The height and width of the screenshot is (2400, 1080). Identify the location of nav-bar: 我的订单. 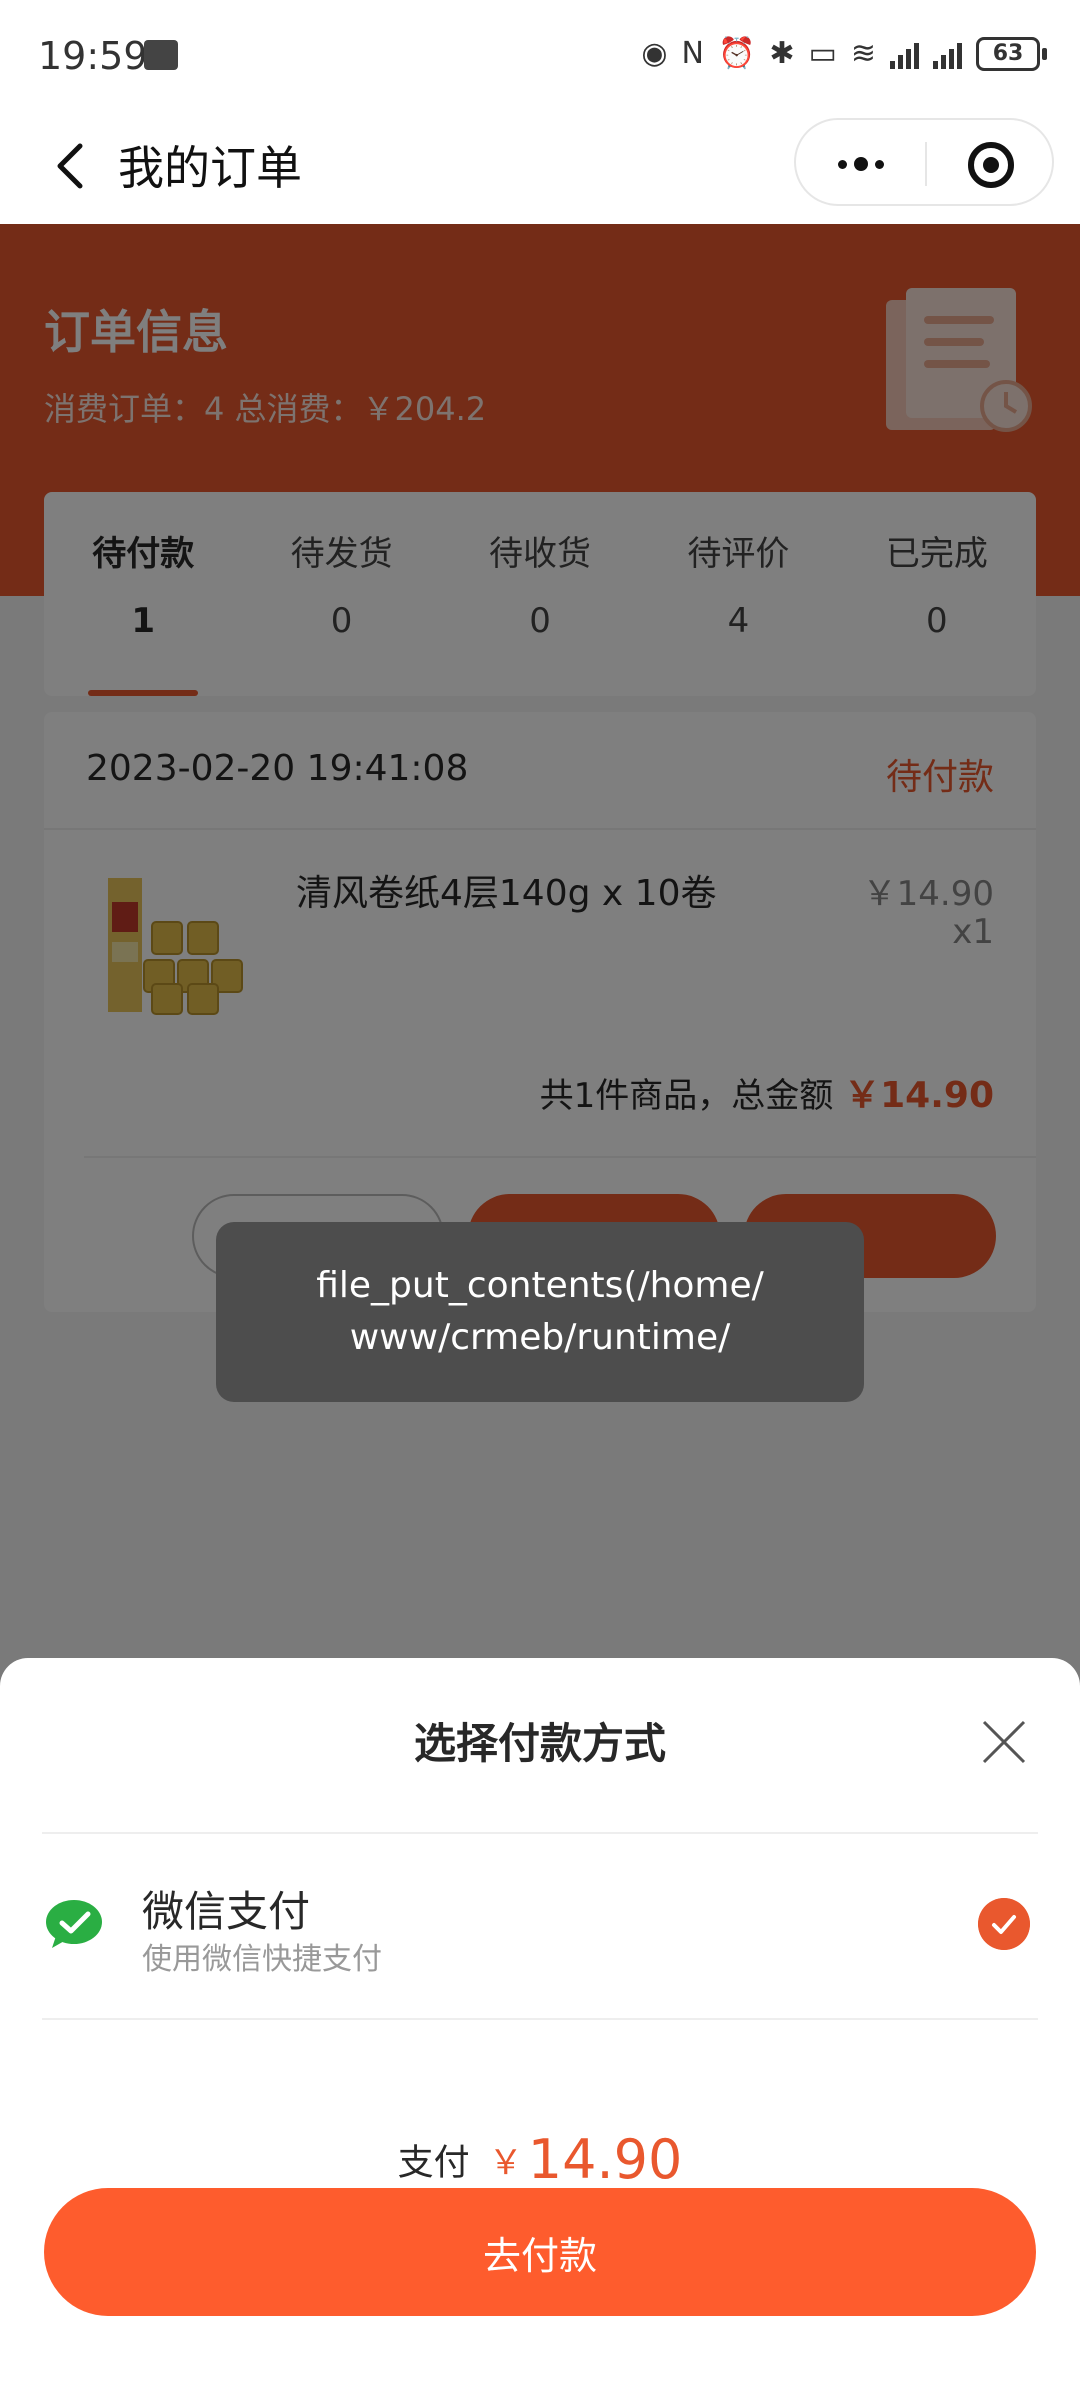
(540, 168).